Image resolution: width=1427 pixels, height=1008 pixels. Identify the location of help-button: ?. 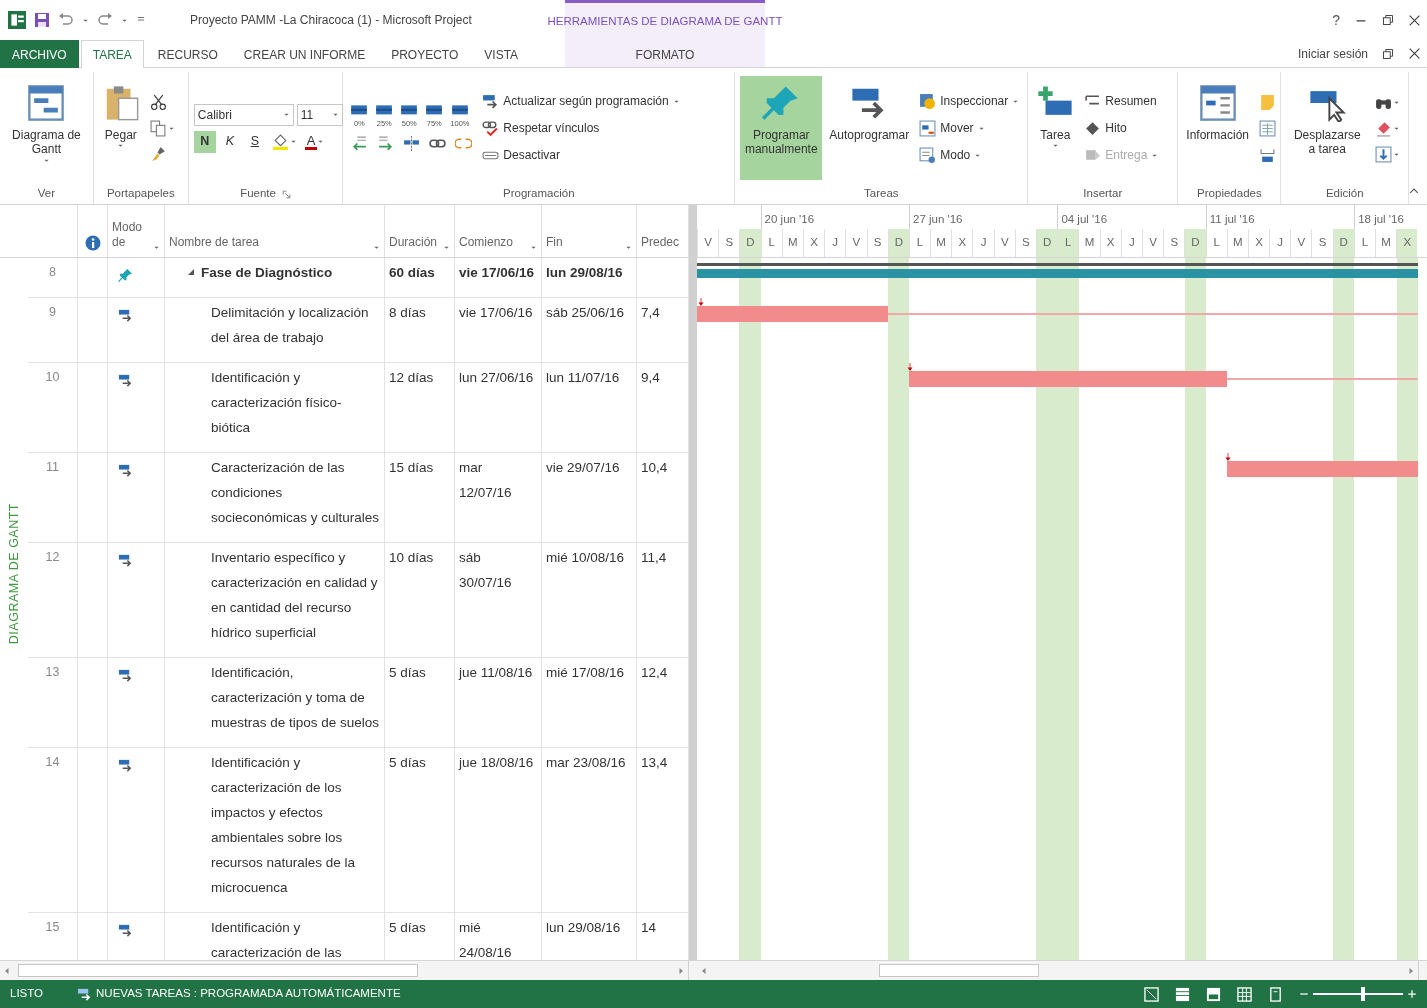
(1336, 20).